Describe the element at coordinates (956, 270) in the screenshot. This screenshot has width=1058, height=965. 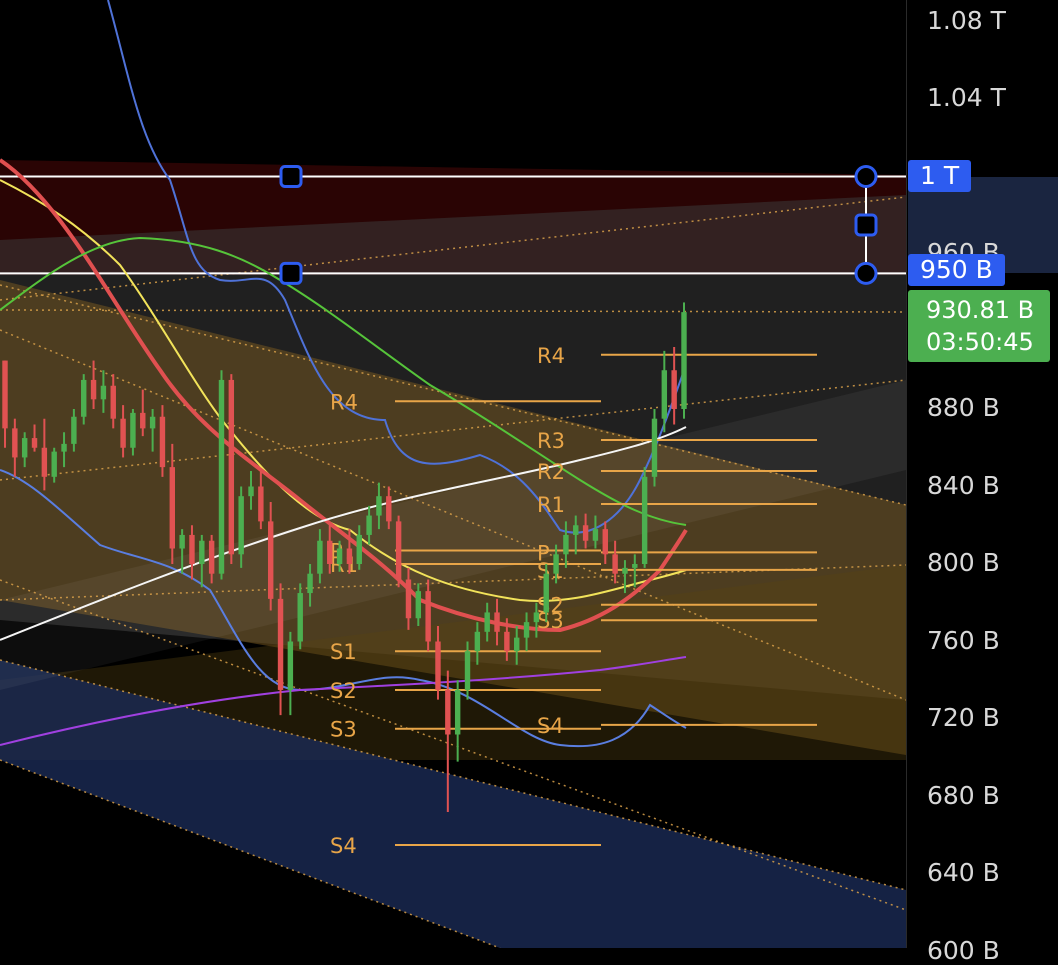
I see `range-box-bottom-label: 950 B` at that location.